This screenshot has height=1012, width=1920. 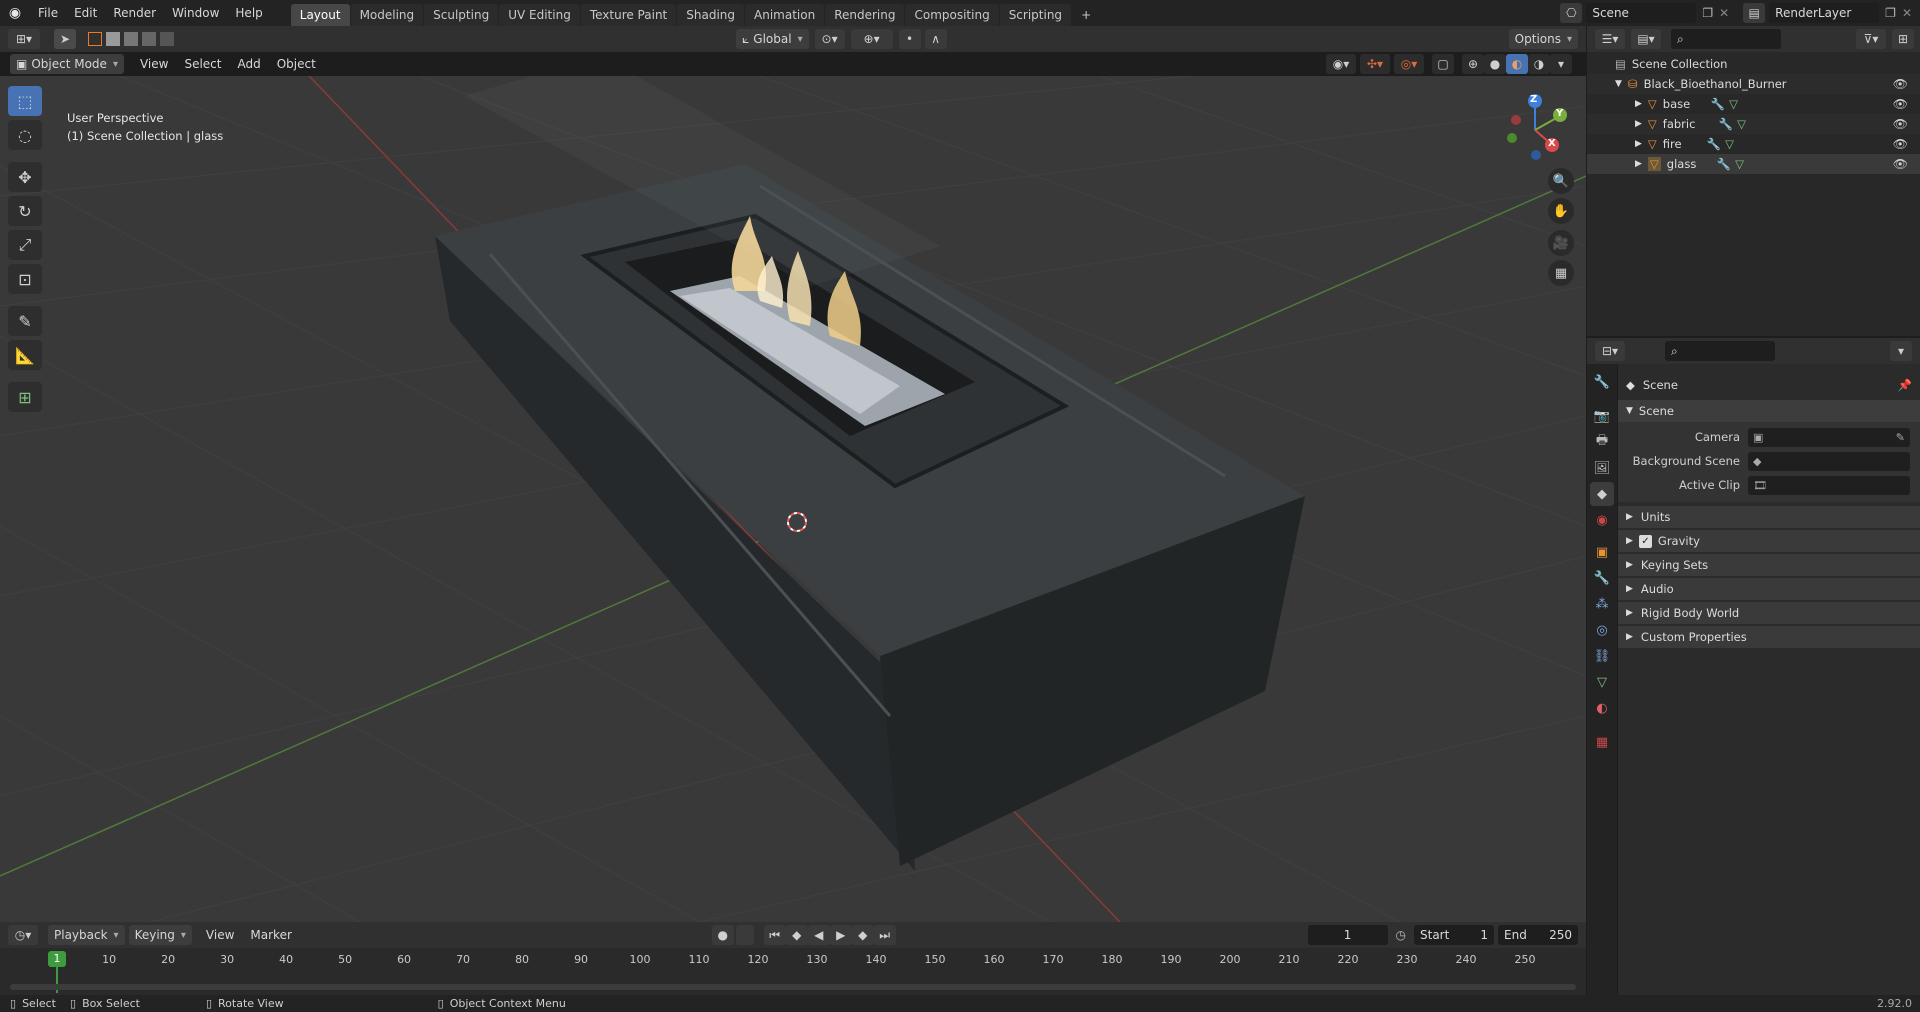 What do you see at coordinates (167, 39) in the screenshot?
I see `select-mode-intersect-icon` at bounding box center [167, 39].